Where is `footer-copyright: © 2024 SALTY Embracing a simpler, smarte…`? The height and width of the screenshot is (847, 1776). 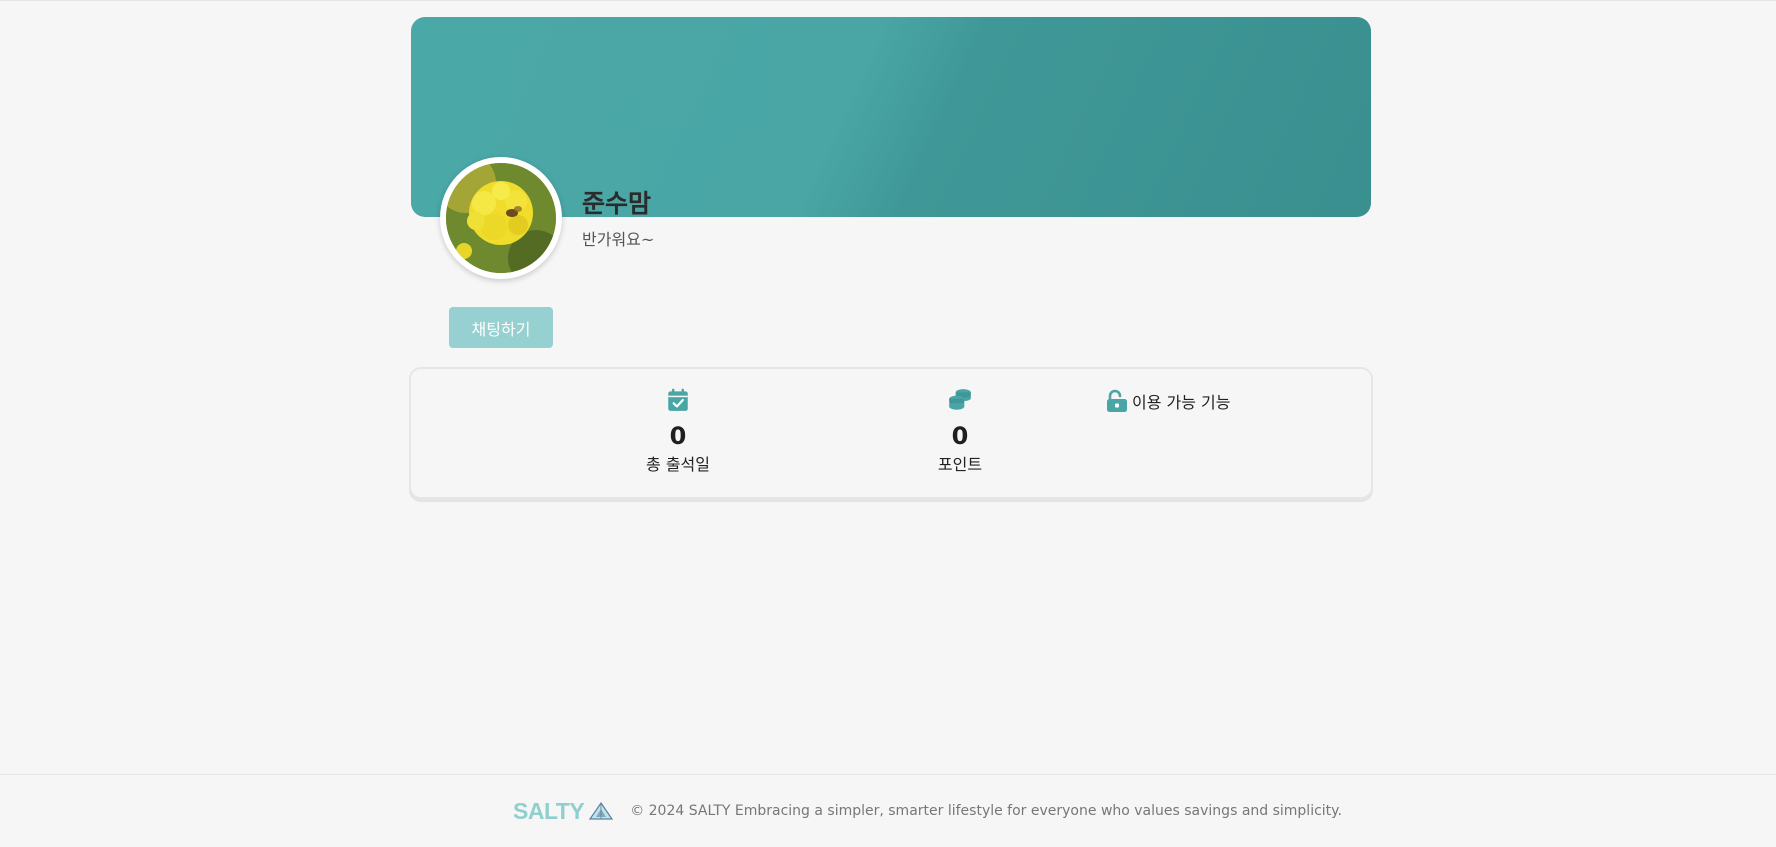 footer-copyright: © 2024 SALTY Embracing a simpler, smarte… is located at coordinates (986, 811).